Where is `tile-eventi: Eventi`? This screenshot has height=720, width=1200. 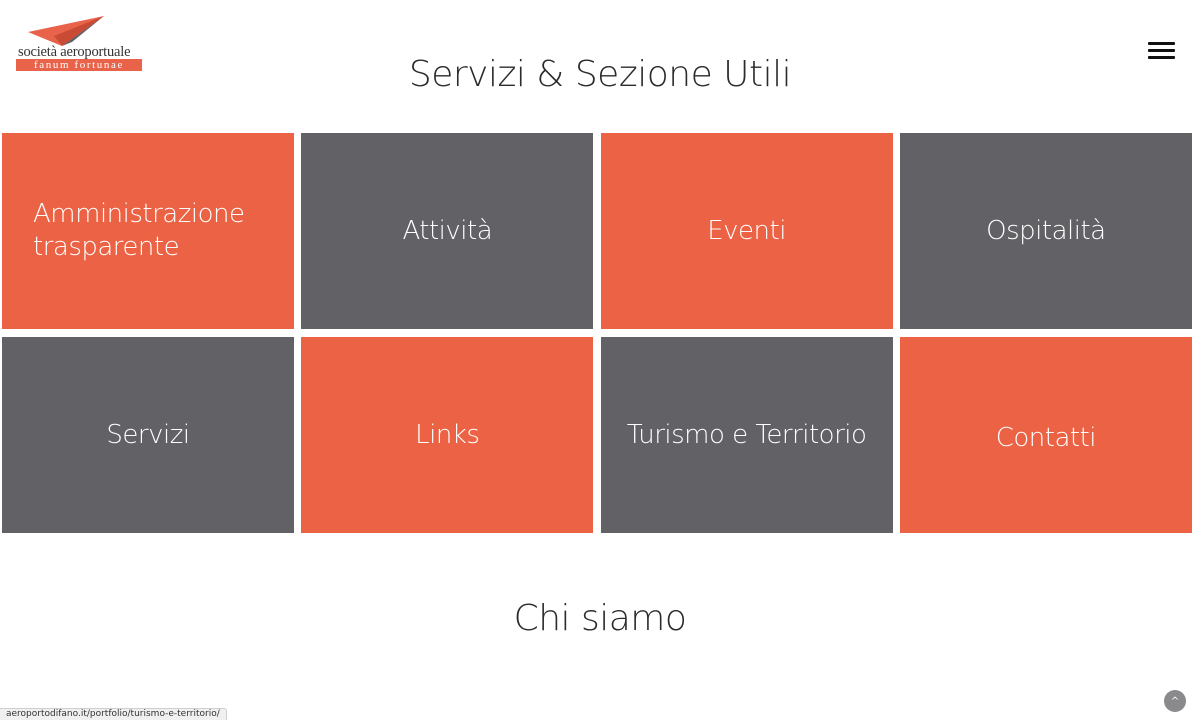
tile-eventi: Eventi is located at coordinates (746, 231).